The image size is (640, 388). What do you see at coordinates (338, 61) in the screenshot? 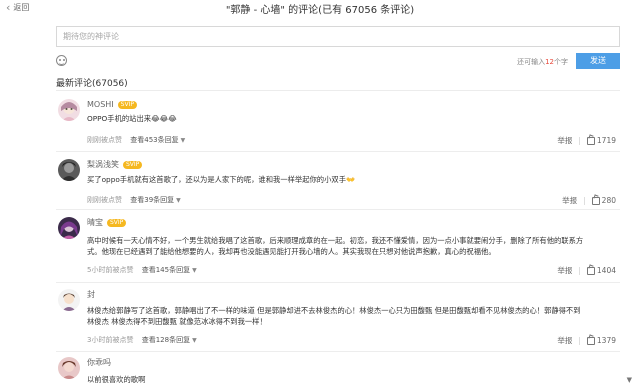
I see `composer-toolbar: 还可输入12个字 发送` at bounding box center [338, 61].